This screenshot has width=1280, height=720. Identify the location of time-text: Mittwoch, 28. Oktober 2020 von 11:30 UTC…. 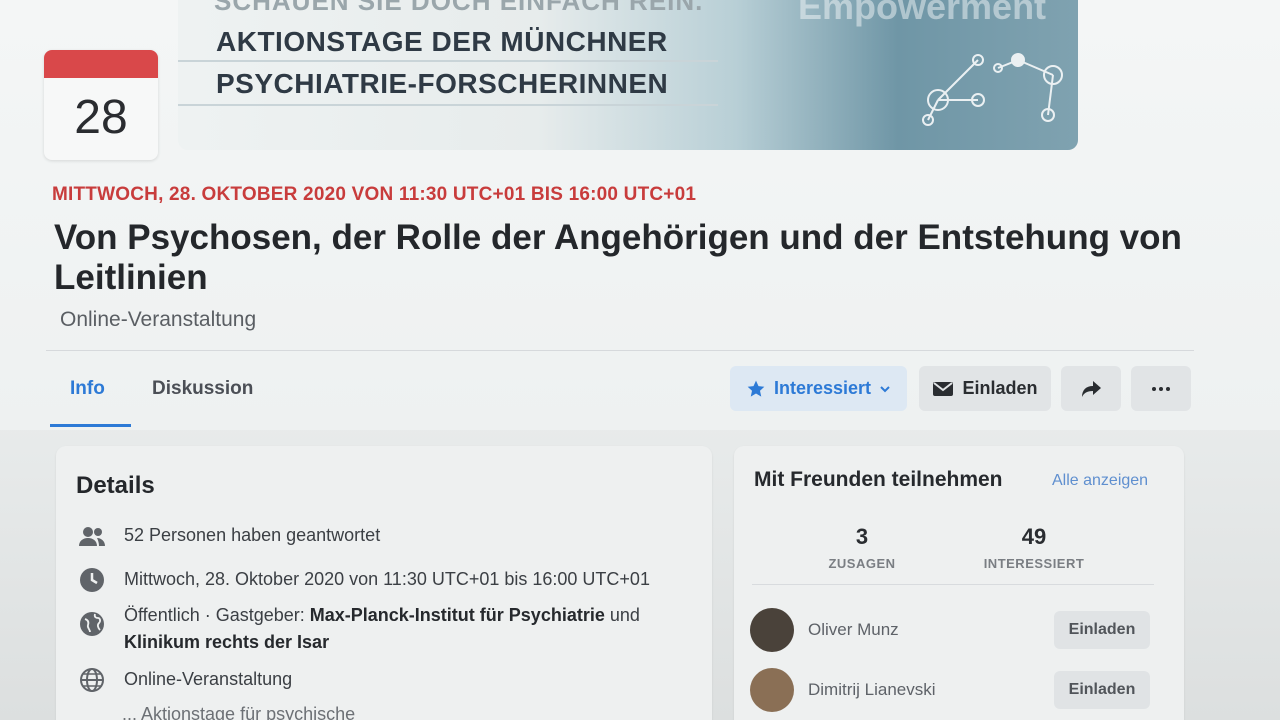
(387, 579).